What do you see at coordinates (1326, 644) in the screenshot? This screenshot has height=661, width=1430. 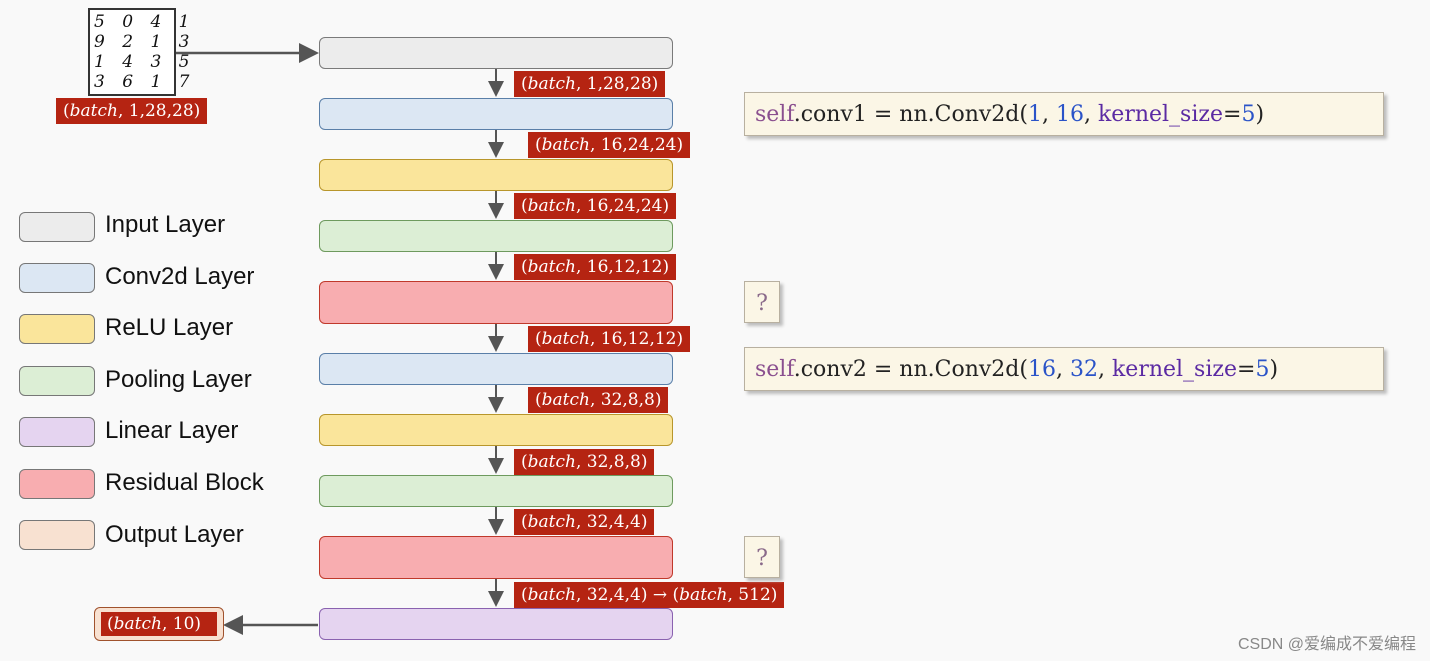 I see `watermark-text: CSDN @爱编成不爱编程` at bounding box center [1326, 644].